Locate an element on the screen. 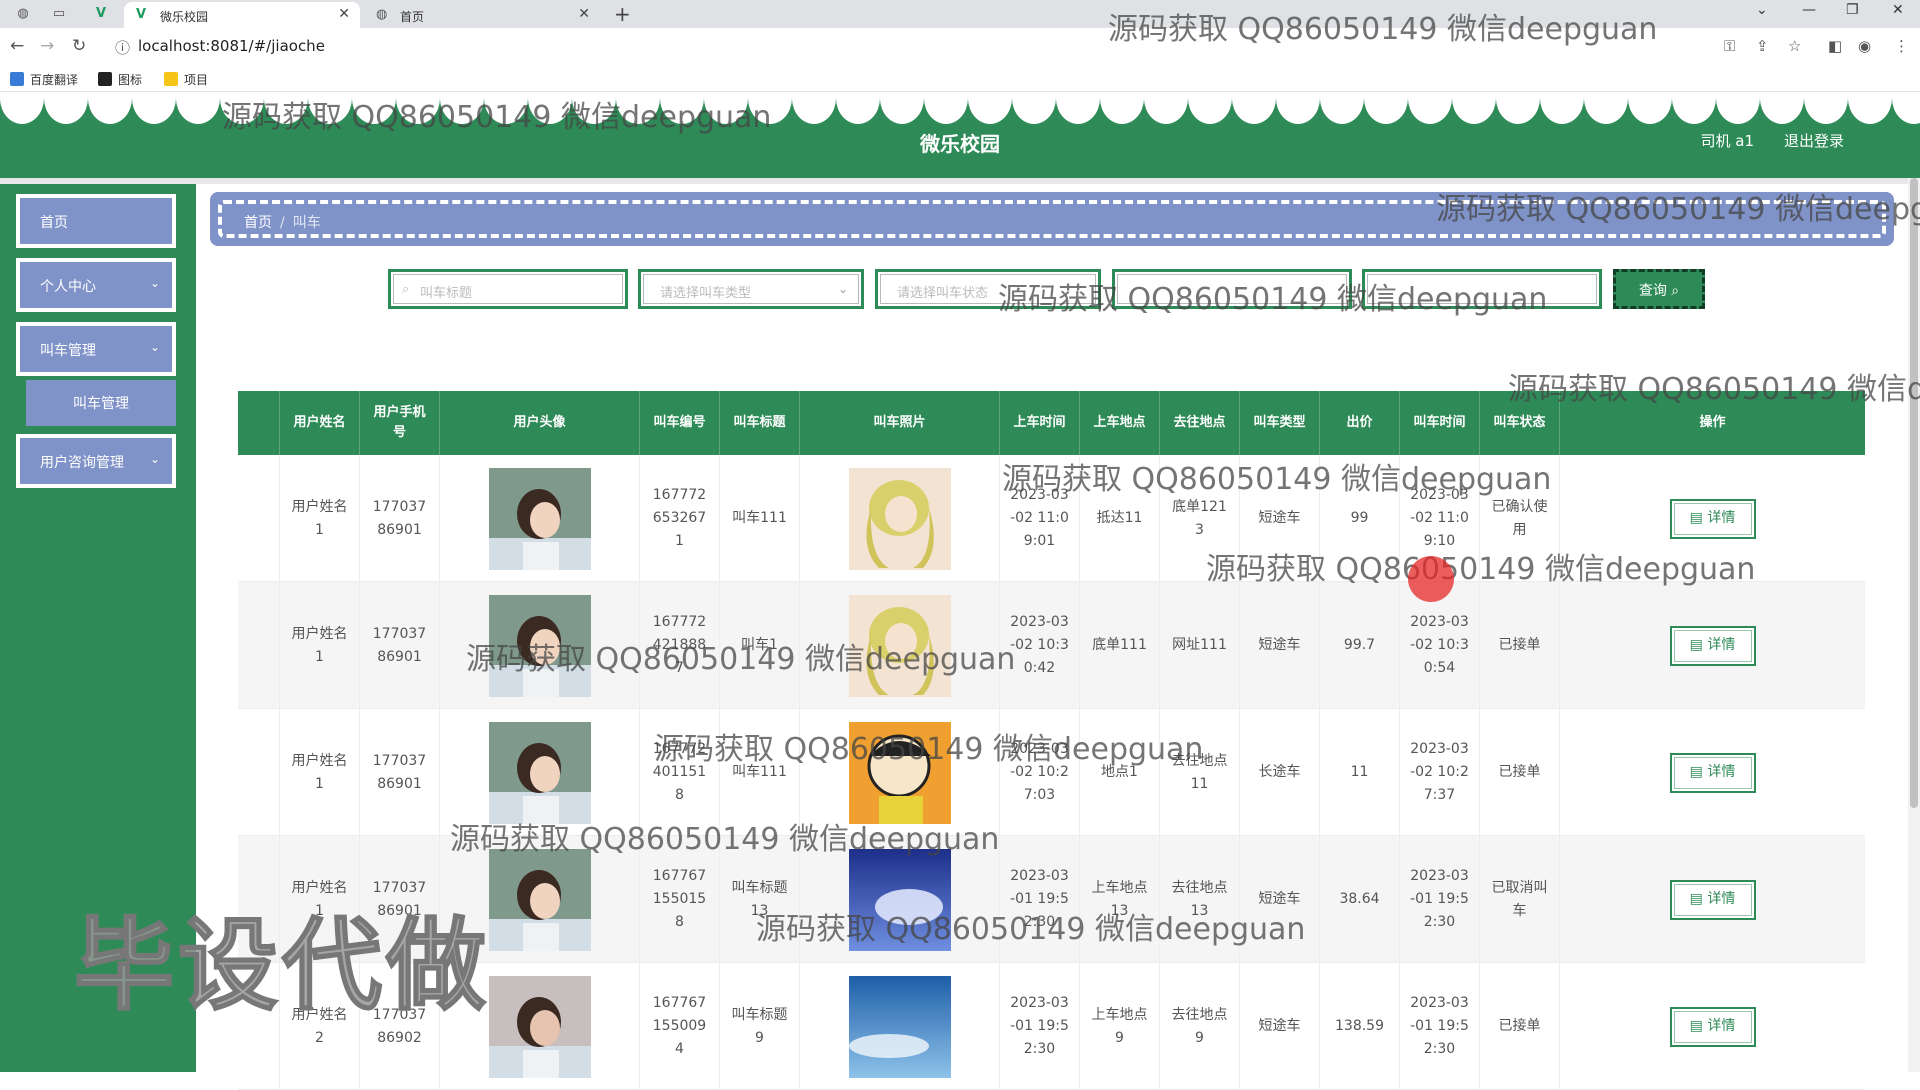 This screenshot has height=1090, width=1920. tab-home: ◍ 首页 ✕ is located at coordinates (482, 15).